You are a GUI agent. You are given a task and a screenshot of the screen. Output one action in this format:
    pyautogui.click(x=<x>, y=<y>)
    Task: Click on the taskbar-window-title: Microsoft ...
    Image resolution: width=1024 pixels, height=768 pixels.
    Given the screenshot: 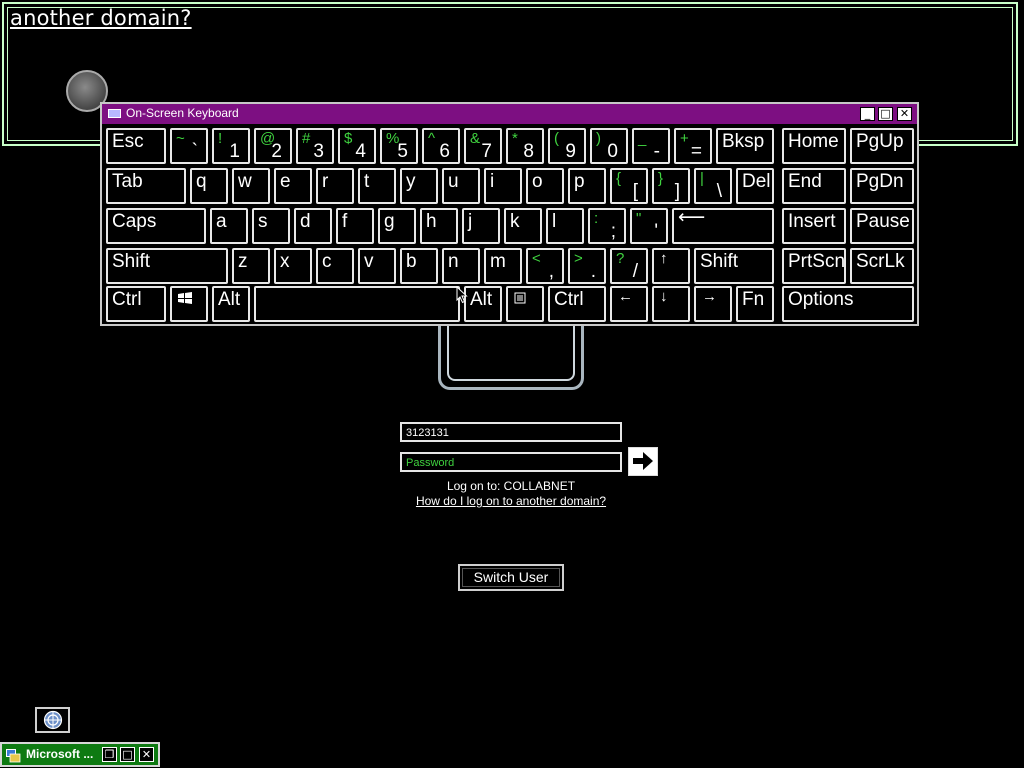 What is the action you would take?
    pyautogui.click(x=60, y=754)
    